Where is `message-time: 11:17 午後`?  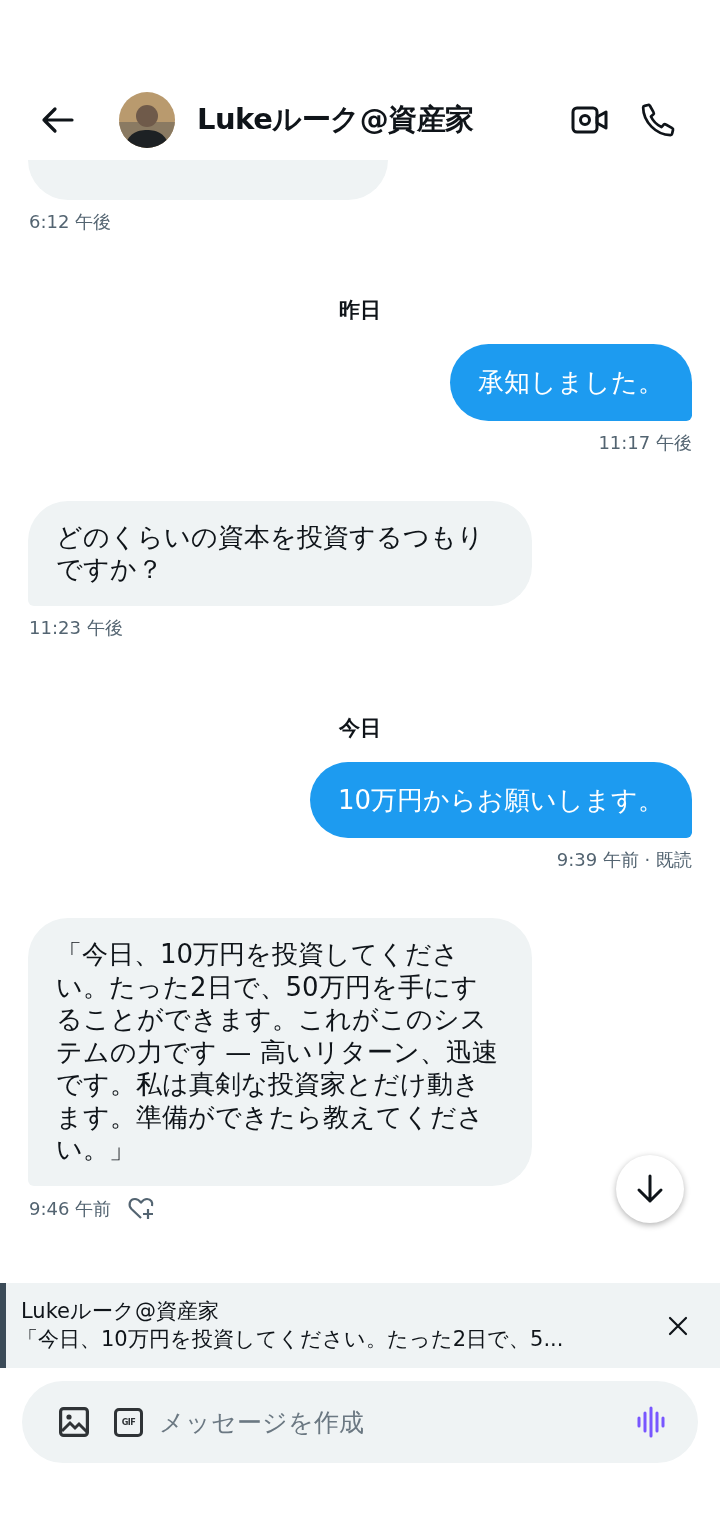 message-time: 11:17 午後 is located at coordinates (645, 442).